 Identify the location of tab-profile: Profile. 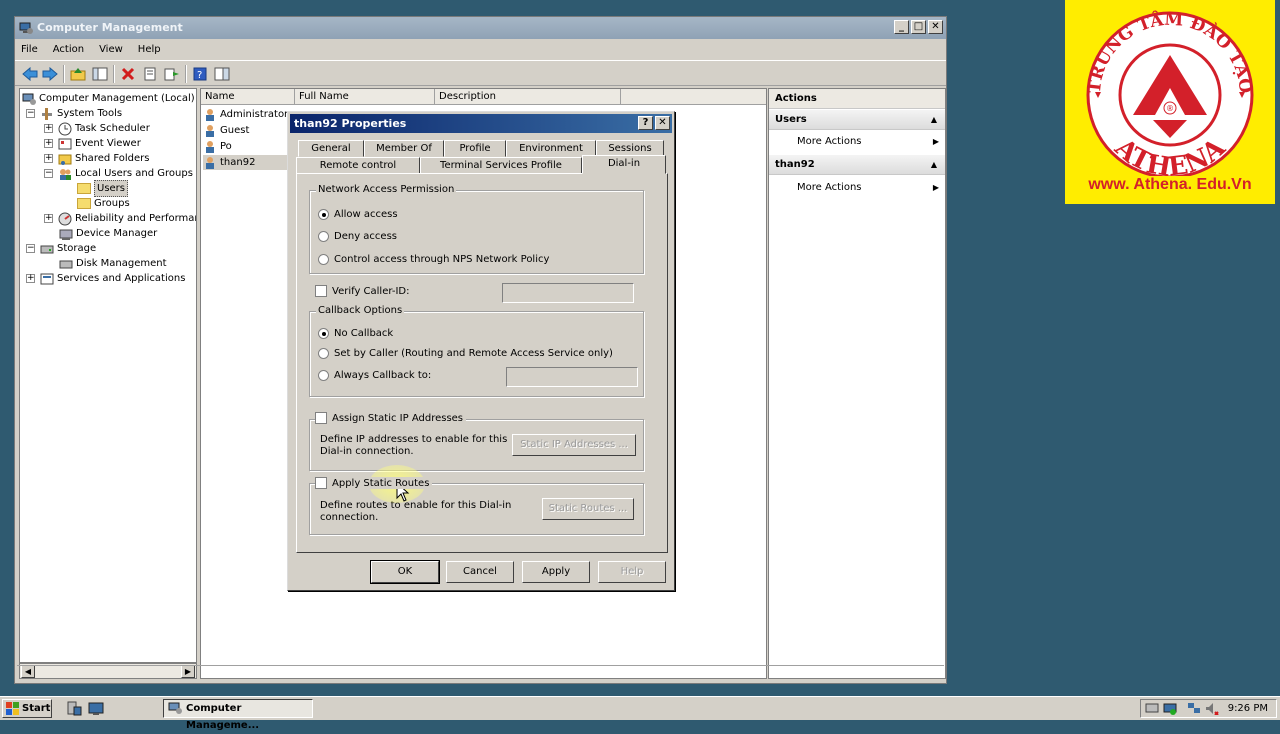
(475, 148).